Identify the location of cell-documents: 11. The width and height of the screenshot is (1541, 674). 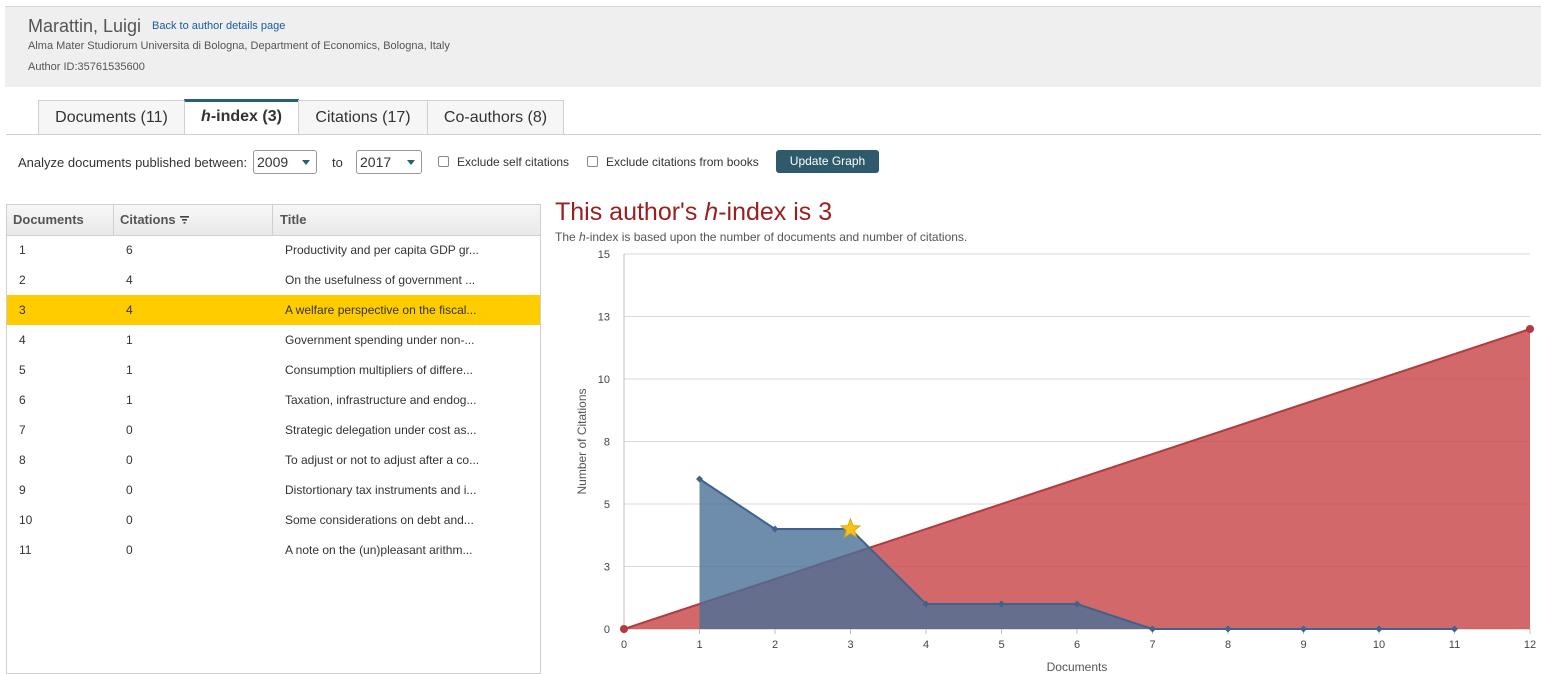
(25, 550).